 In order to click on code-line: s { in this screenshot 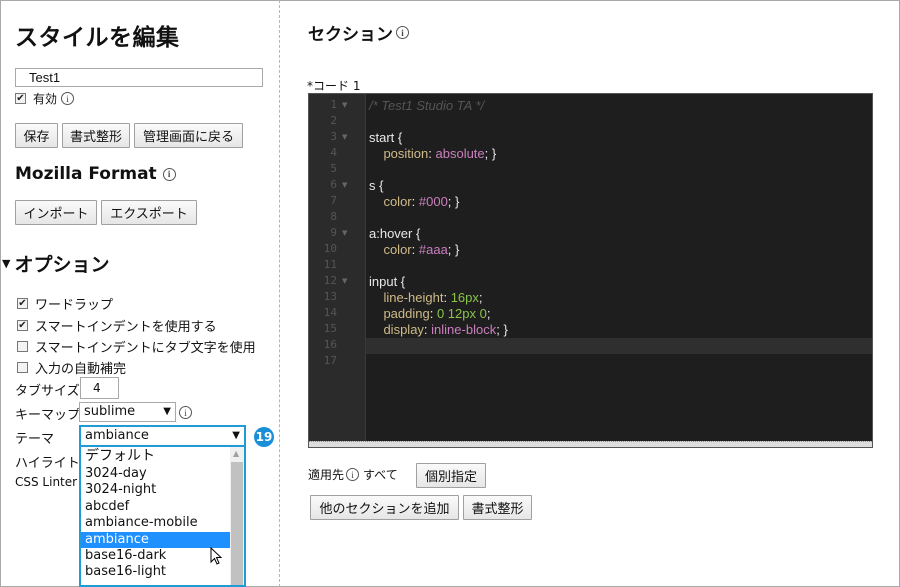, I will do `click(376, 185)`.